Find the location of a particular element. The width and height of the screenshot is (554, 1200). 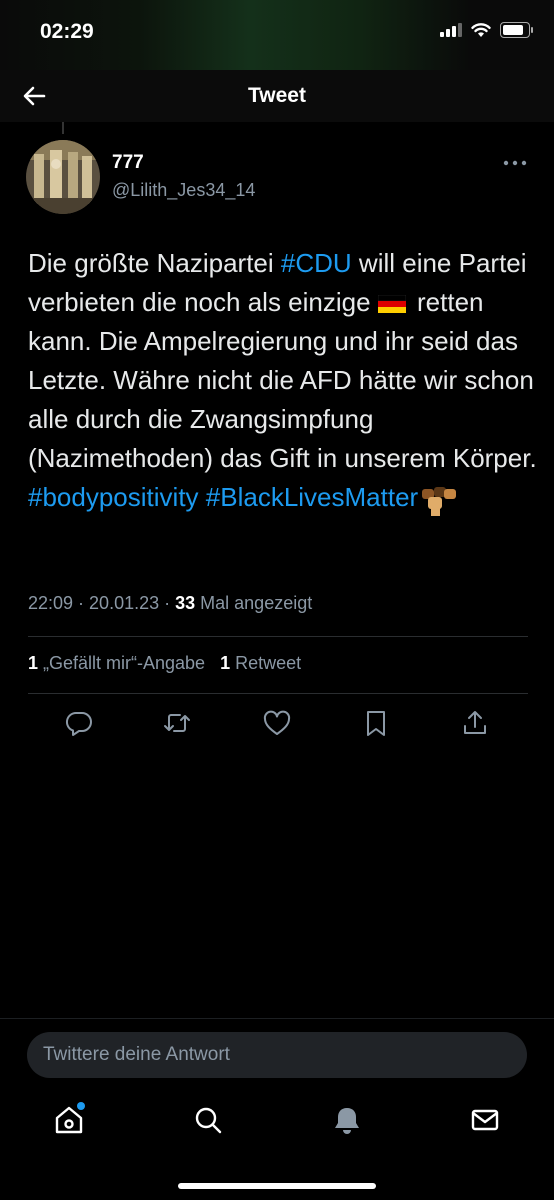

more-options-icon is located at coordinates (515, 163).